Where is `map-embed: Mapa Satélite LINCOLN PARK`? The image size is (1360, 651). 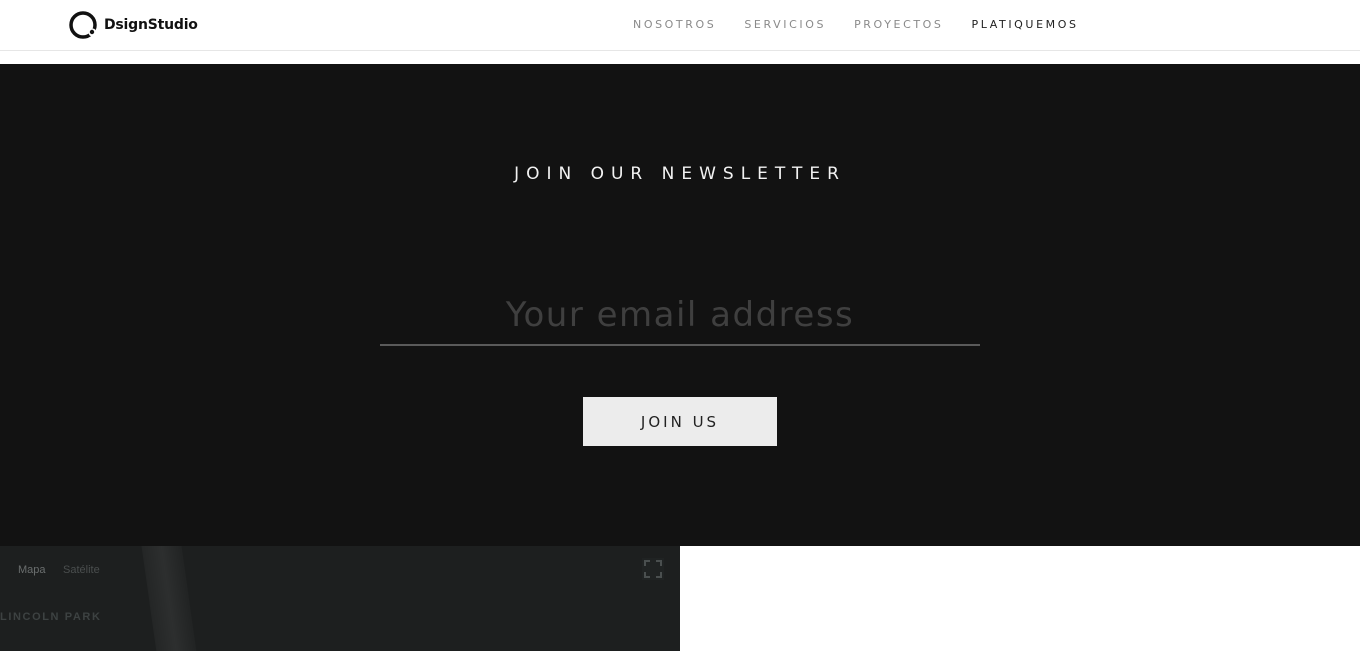
map-embed: Mapa Satélite LINCOLN PARK is located at coordinates (340, 598).